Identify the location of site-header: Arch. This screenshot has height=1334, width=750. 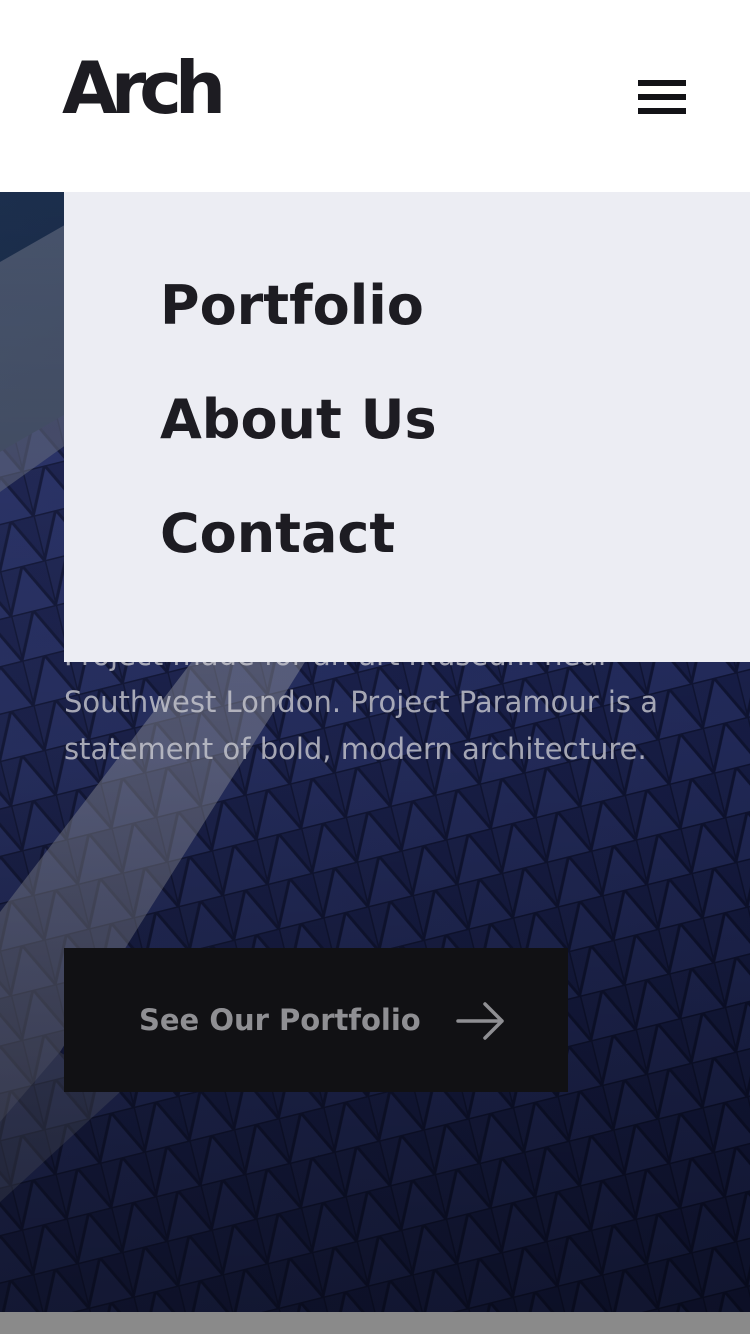
(375, 96).